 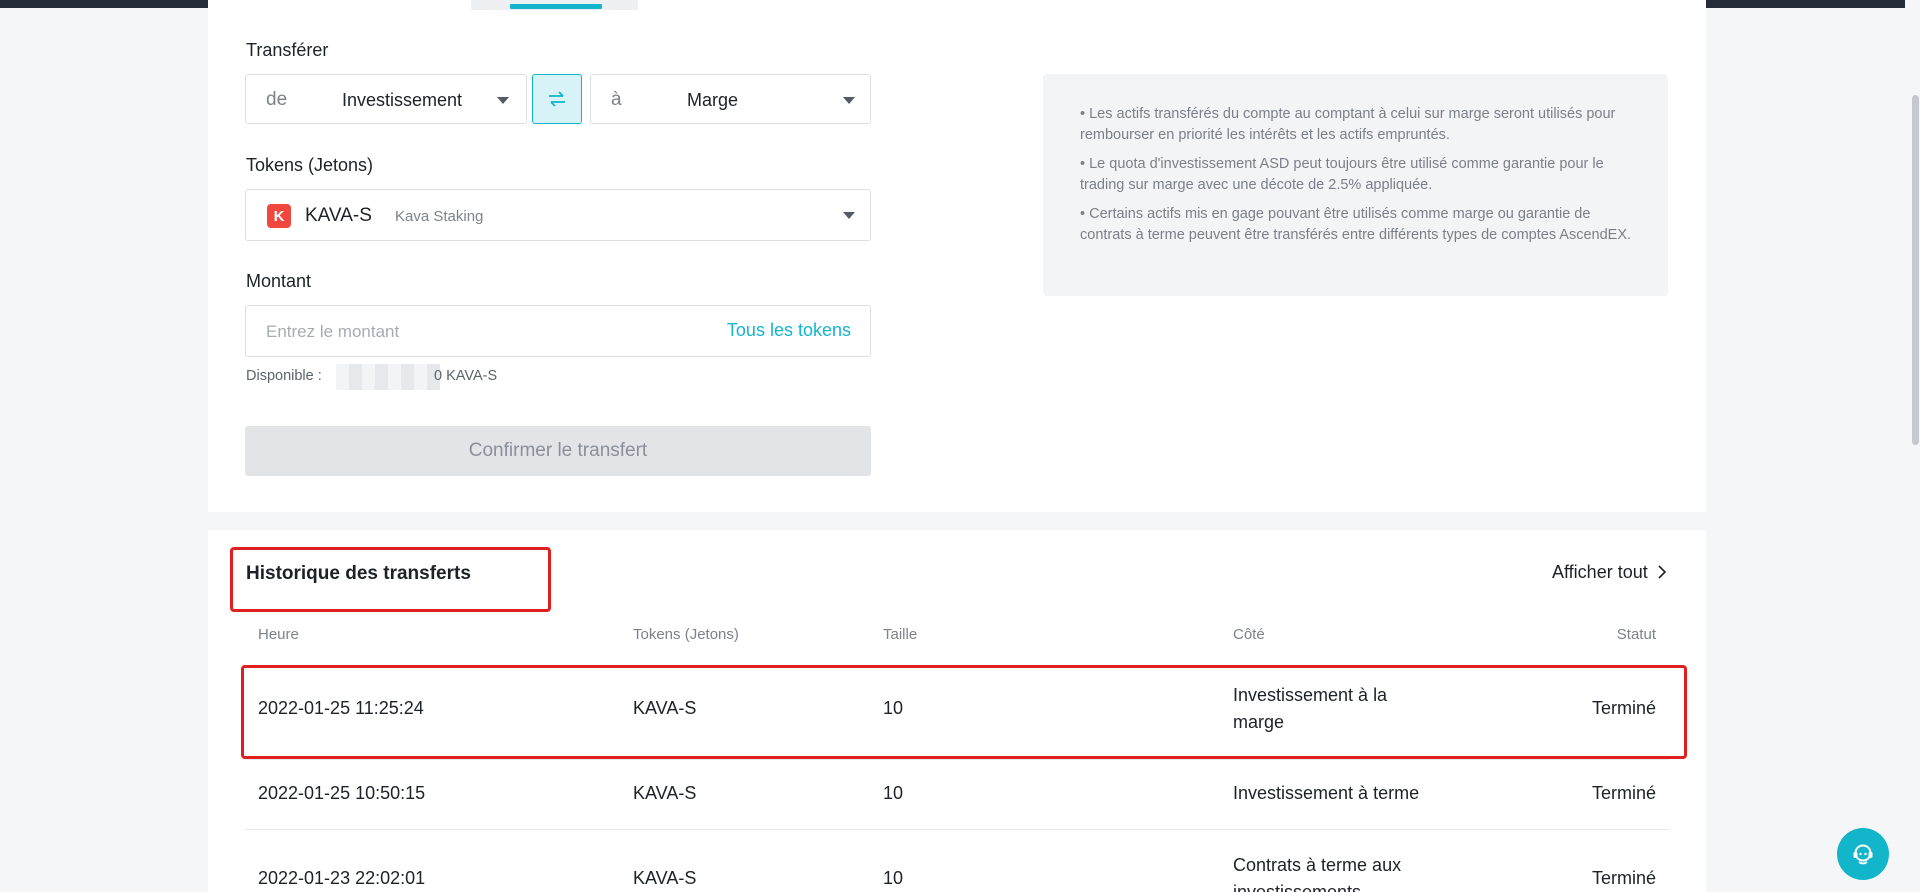 What do you see at coordinates (1636, 634) in the screenshot?
I see `column-header-status: Statut` at bounding box center [1636, 634].